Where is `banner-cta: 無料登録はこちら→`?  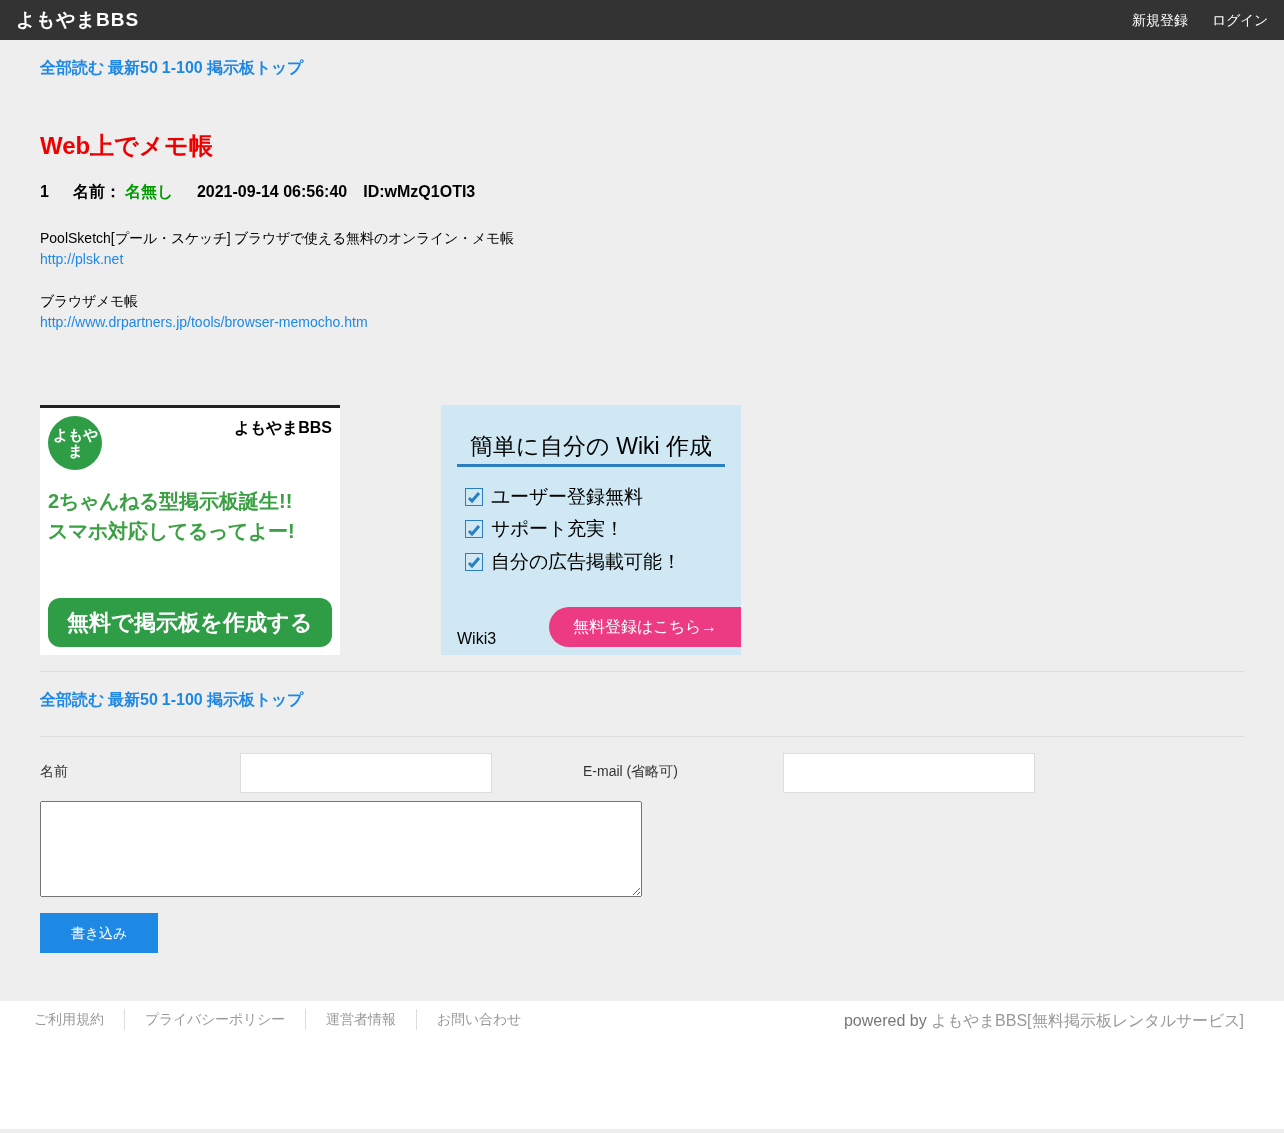 banner-cta: 無料登録はこちら→ is located at coordinates (645, 627).